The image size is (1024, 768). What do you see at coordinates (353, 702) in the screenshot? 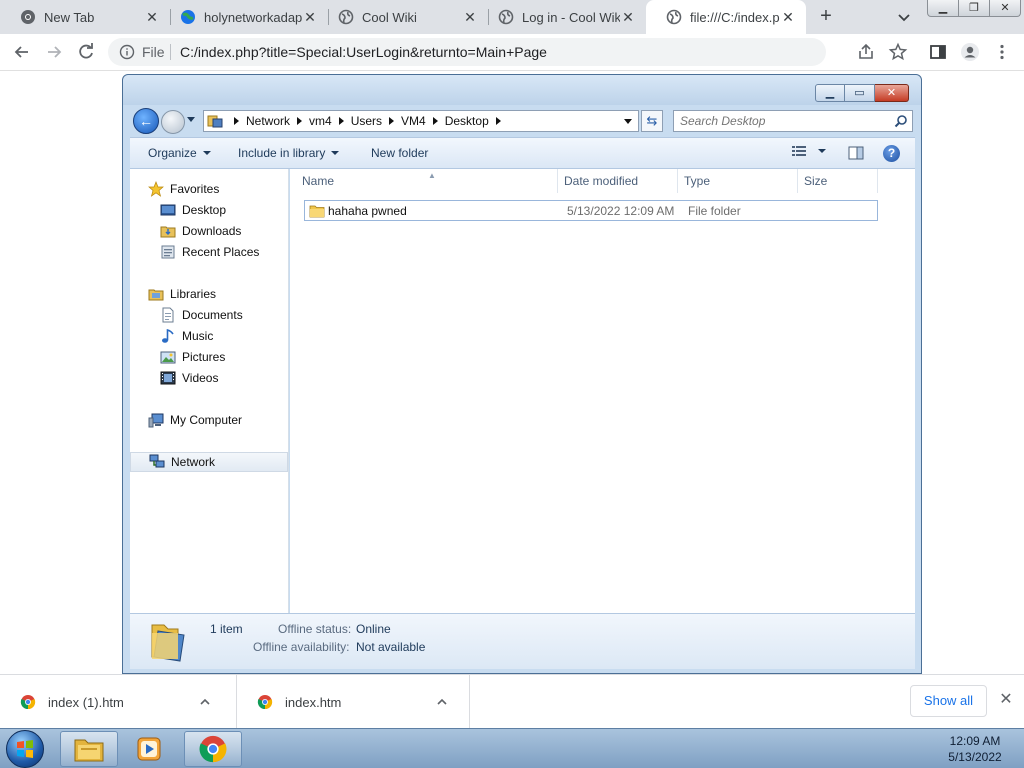
I see `download-item-index: index.htm` at bounding box center [353, 702].